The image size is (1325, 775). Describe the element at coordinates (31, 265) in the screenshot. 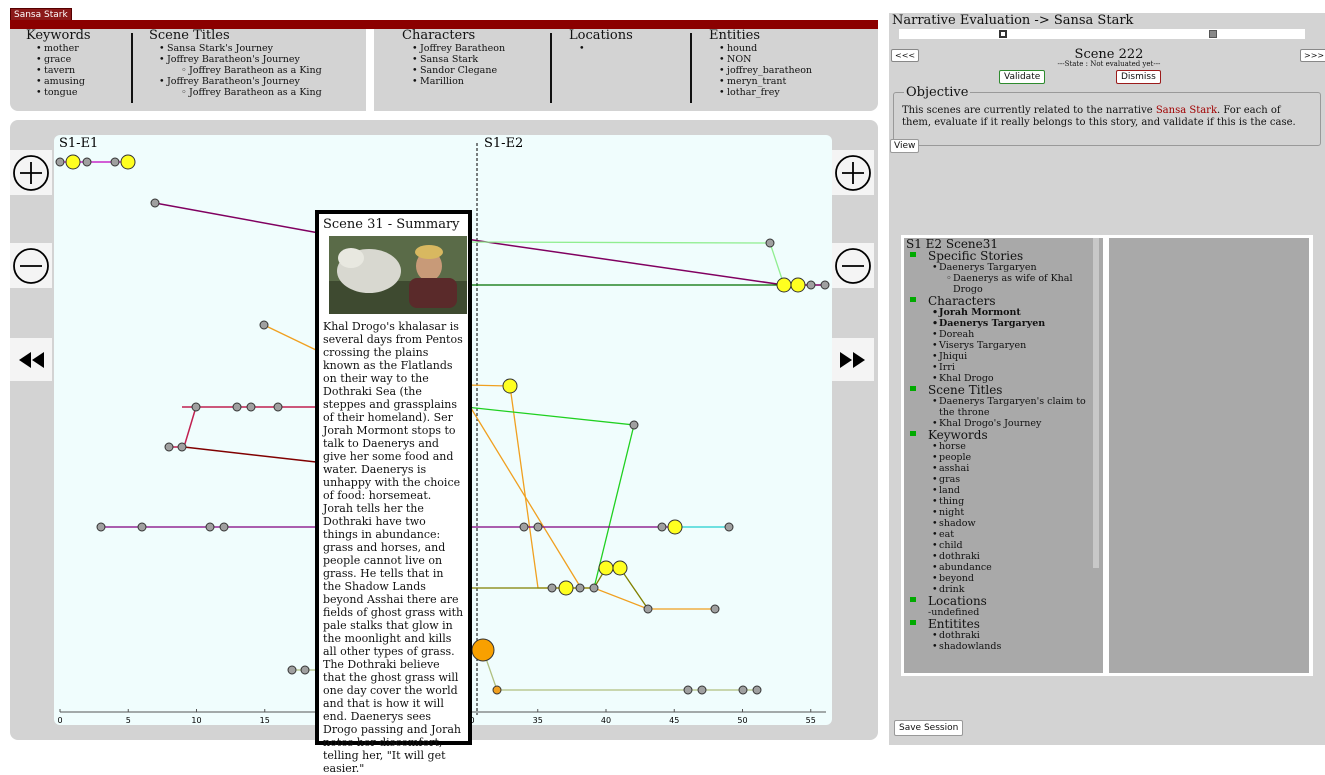

I see `zoom-out-left-button` at that location.